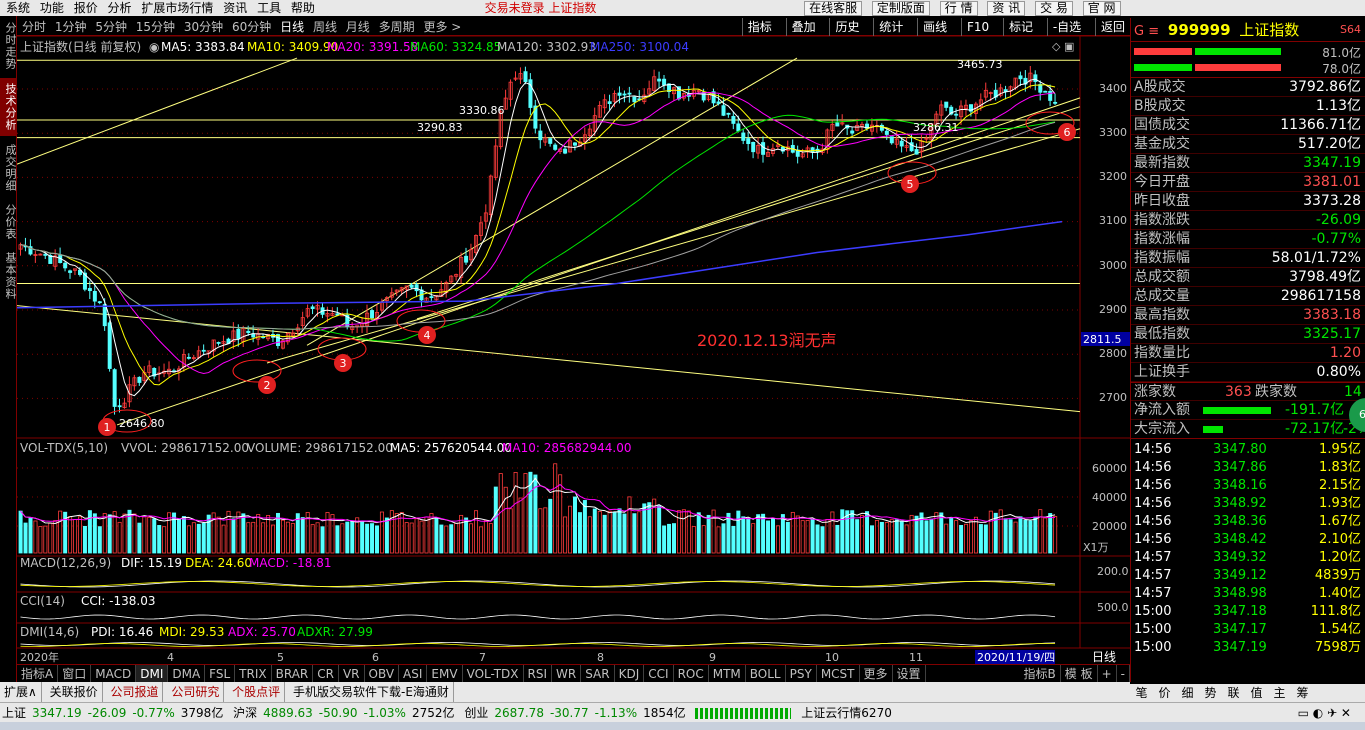  Describe the element at coordinates (326, 673) in the screenshot. I see `indicator-tab: CR` at that location.